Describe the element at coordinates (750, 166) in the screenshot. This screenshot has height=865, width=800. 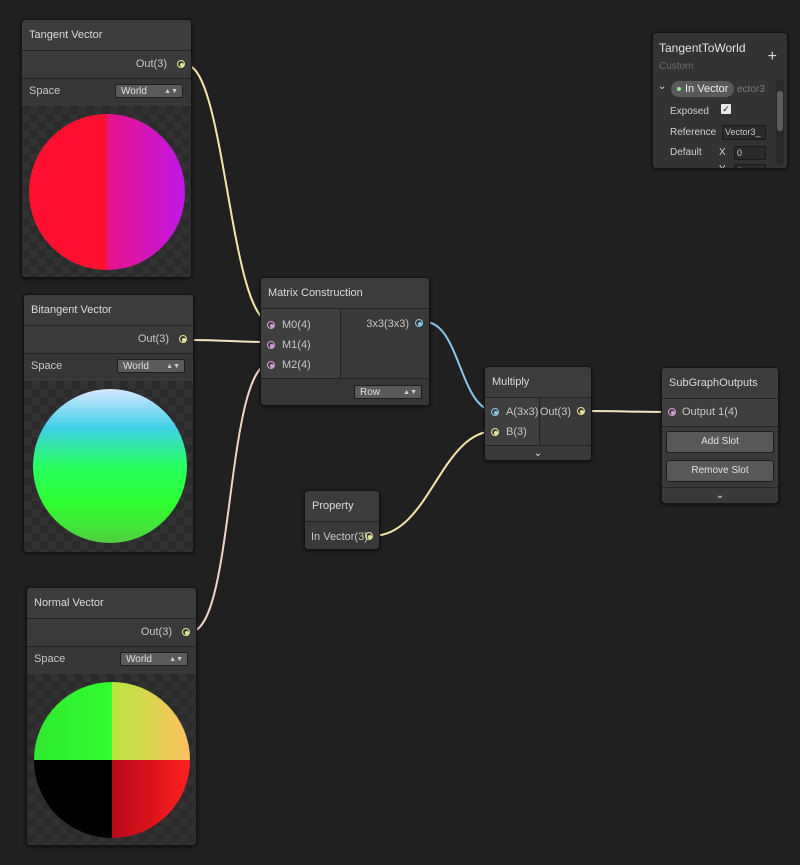
I see `y-field: 0` at that location.